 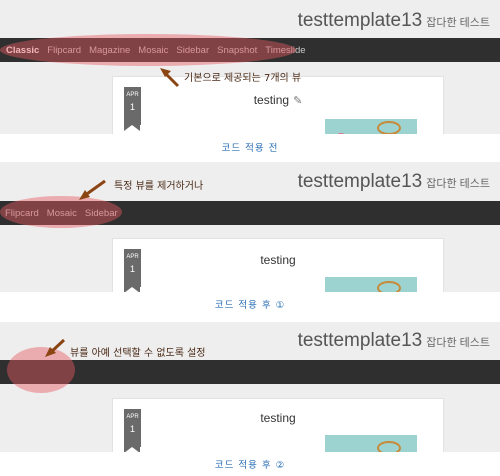 What do you see at coordinates (243, 78) in the screenshot?
I see `annotation-default-views: 기본으로 제공되는 7개의 뷰` at bounding box center [243, 78].